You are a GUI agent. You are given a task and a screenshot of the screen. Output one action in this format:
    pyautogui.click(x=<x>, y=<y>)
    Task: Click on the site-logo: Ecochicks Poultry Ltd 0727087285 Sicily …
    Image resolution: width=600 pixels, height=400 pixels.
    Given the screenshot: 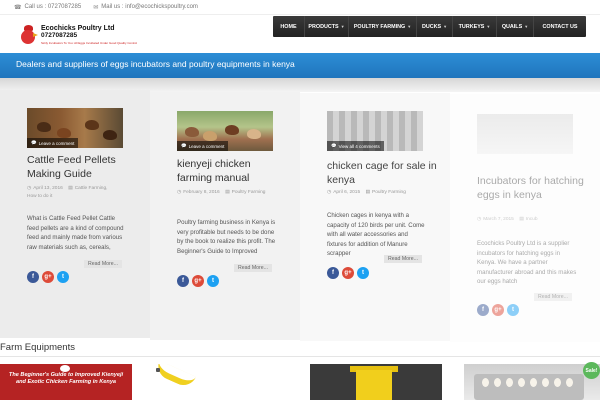 What is the action you would take?
    pyautogui.click(x=78, y=35)
    